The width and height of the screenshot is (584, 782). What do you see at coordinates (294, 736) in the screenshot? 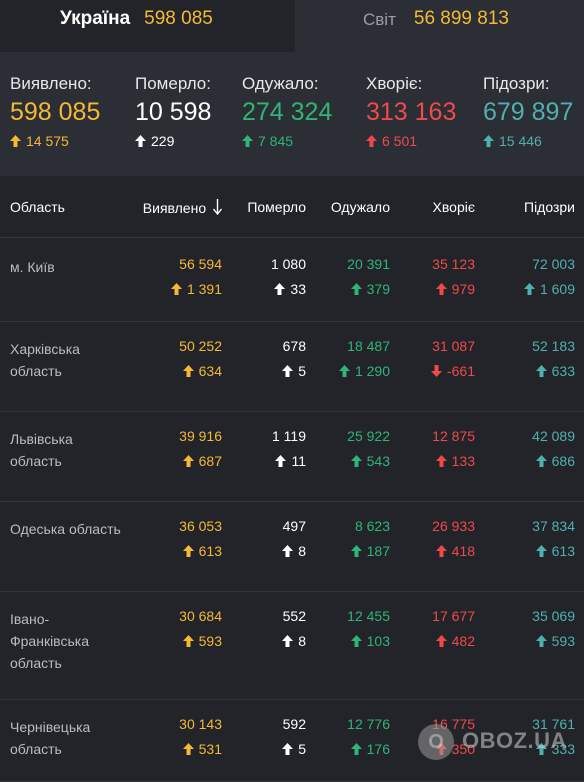
I see `died-cell: 592 5` at bounding box center [294, 736].